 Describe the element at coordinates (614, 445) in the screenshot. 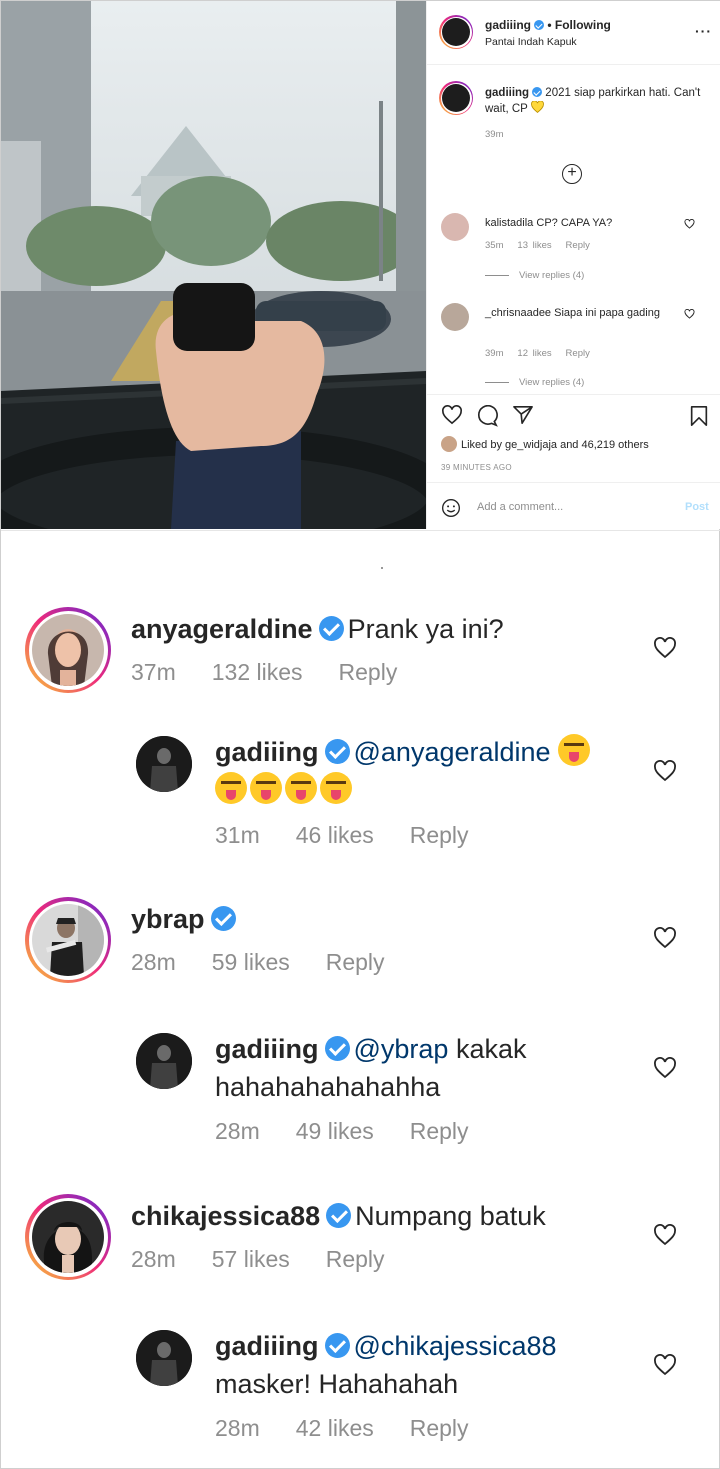

I see `liked-by-others: 46,219 others` at that location.